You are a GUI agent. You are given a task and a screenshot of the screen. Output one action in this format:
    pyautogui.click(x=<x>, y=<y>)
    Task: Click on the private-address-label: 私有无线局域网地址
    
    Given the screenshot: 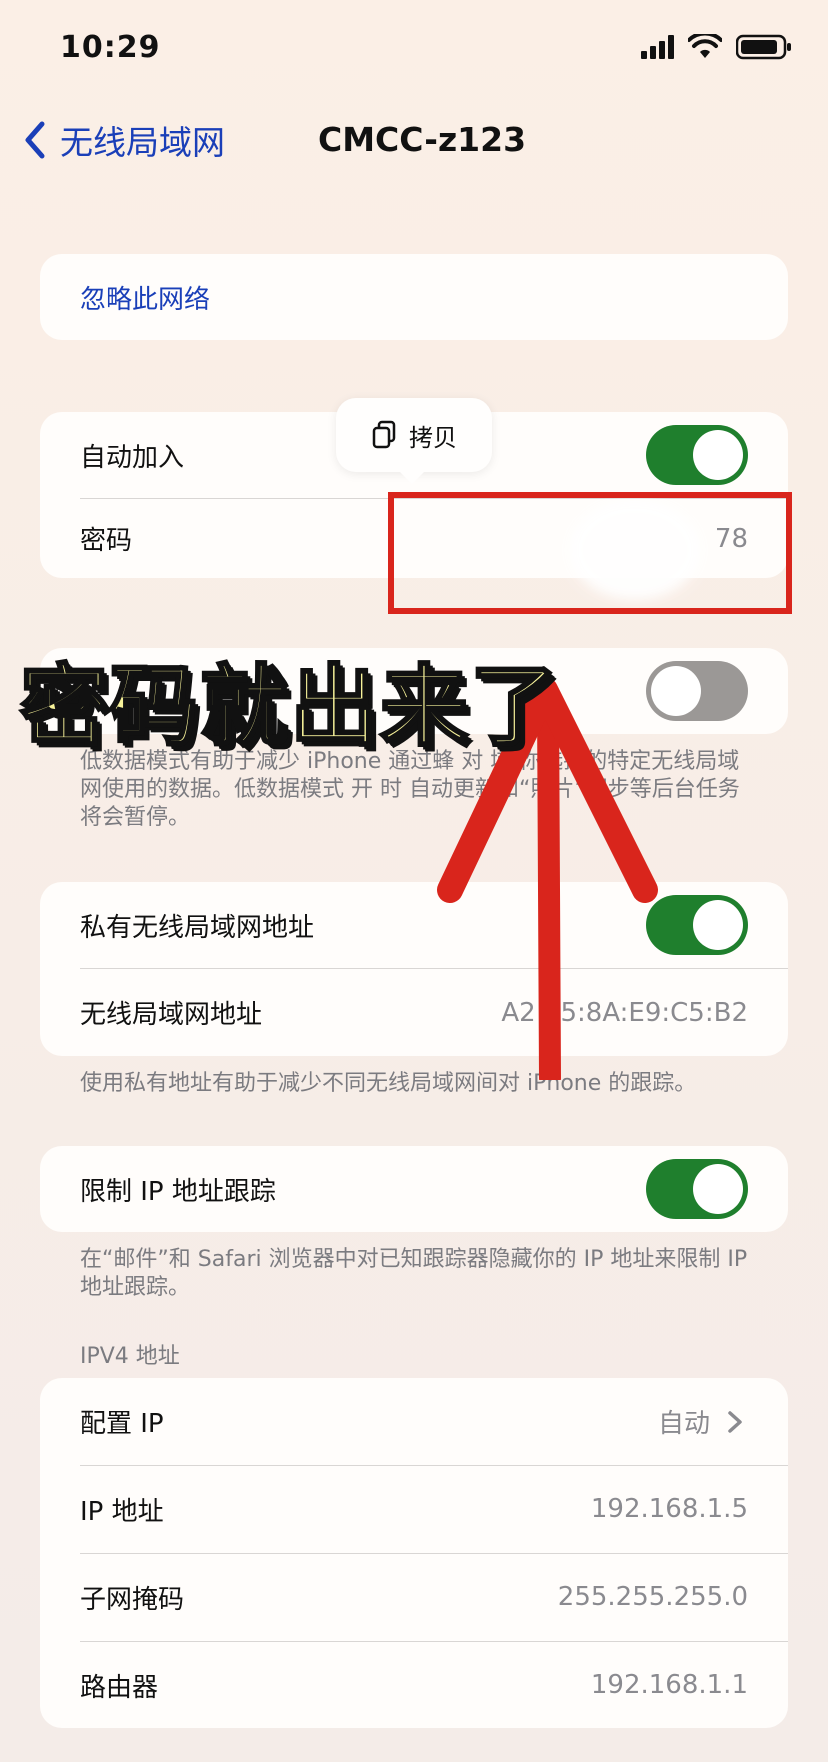 What is the action you would take?
    pyautogui.click(x=197, y=927)
    